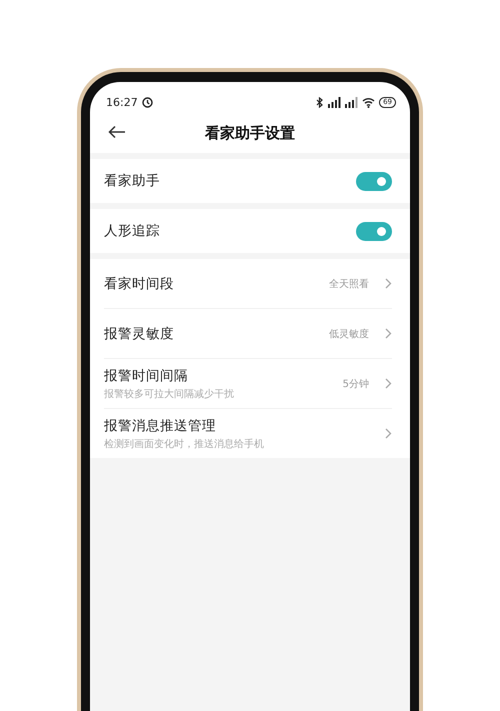  What do you see at coordinates (349, 284) in the screenshot?
I see `setting-value: 全天照看` at bounding box center [349, 284].